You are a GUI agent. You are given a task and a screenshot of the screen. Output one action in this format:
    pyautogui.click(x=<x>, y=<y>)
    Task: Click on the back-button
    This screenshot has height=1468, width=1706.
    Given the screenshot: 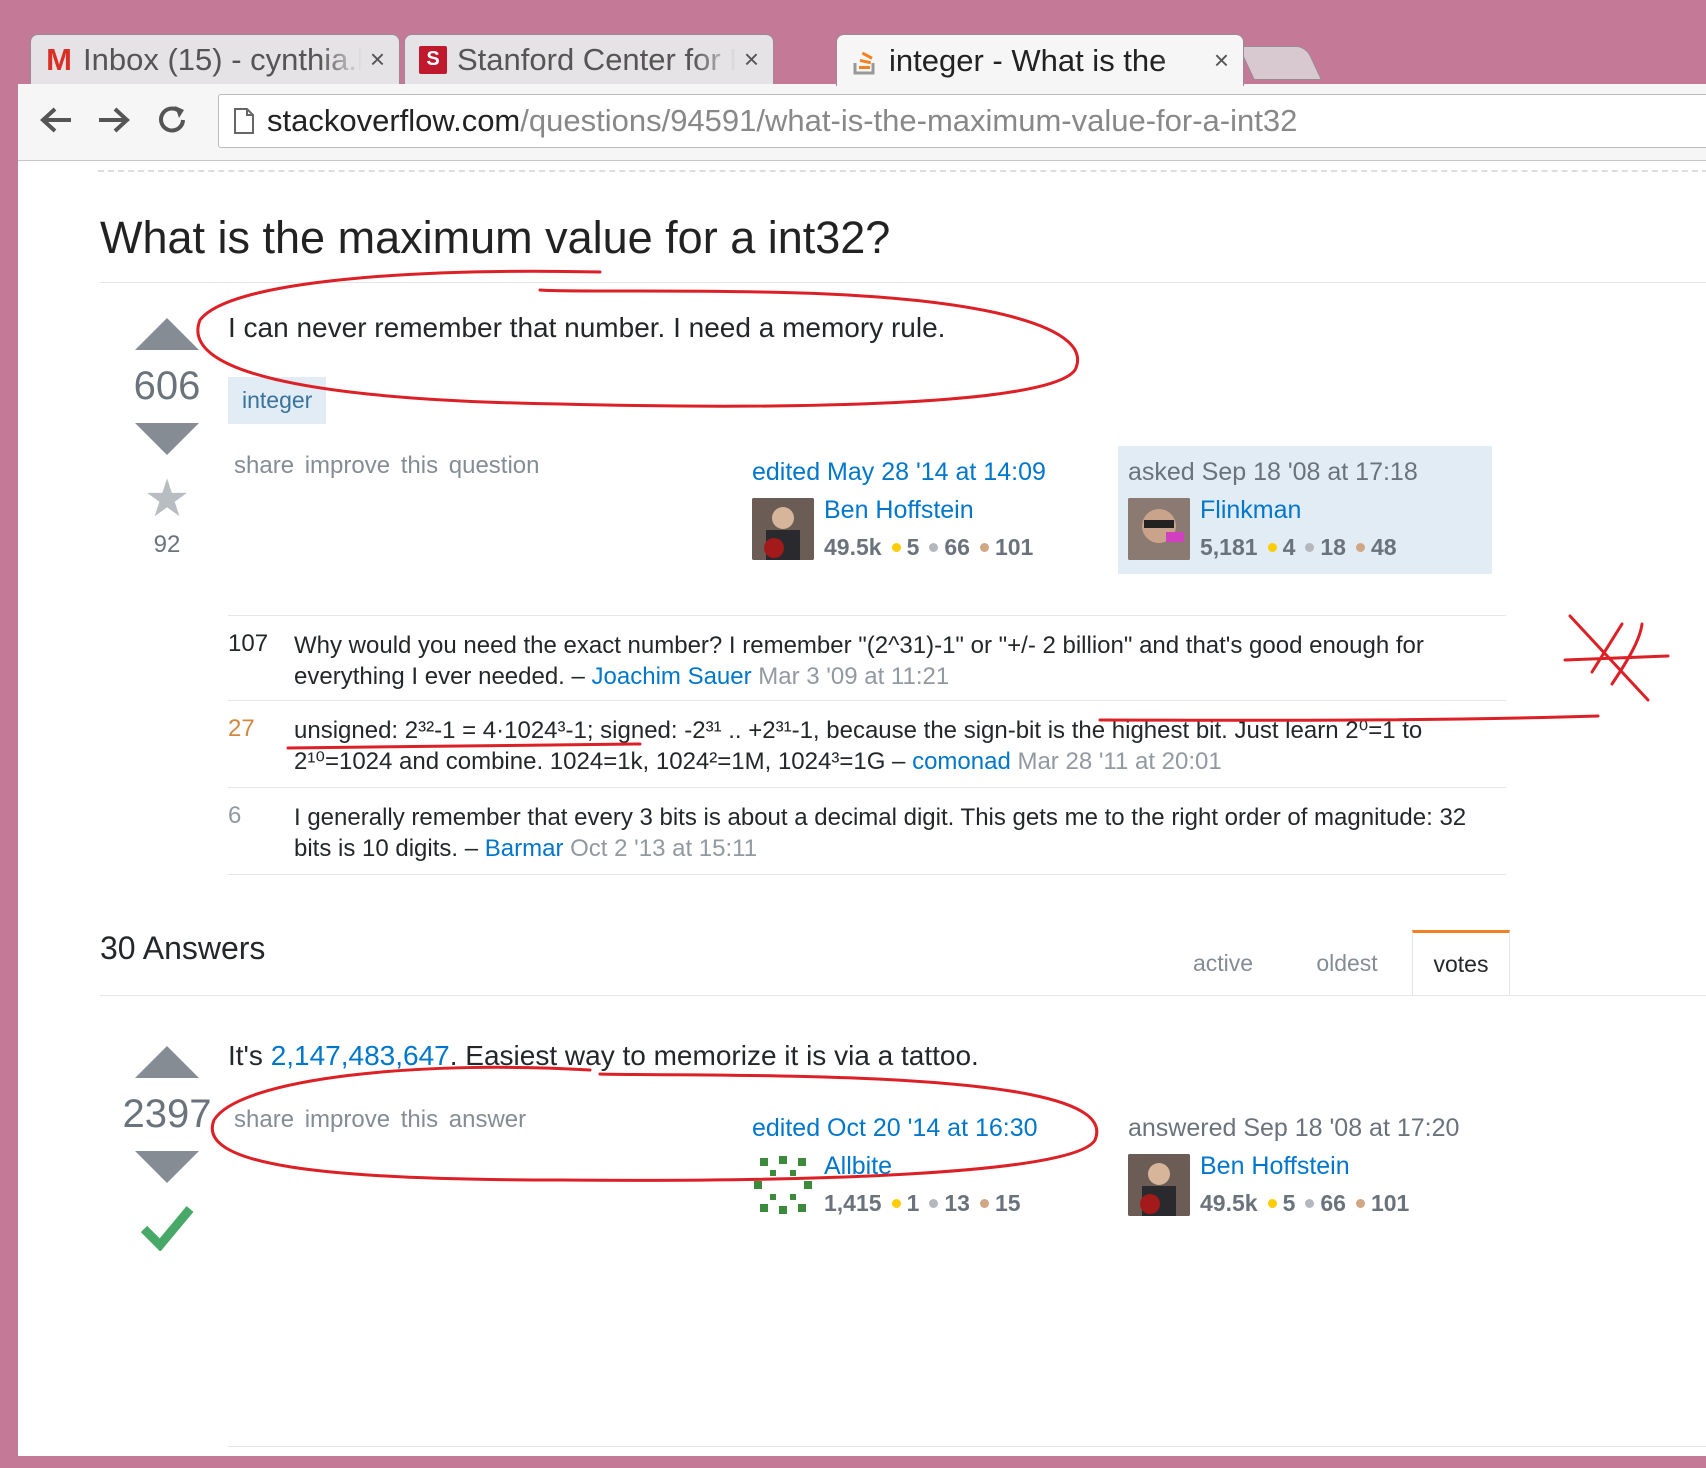 What is the action you would take?
    pyautogui.click(x=56, y=120)
    